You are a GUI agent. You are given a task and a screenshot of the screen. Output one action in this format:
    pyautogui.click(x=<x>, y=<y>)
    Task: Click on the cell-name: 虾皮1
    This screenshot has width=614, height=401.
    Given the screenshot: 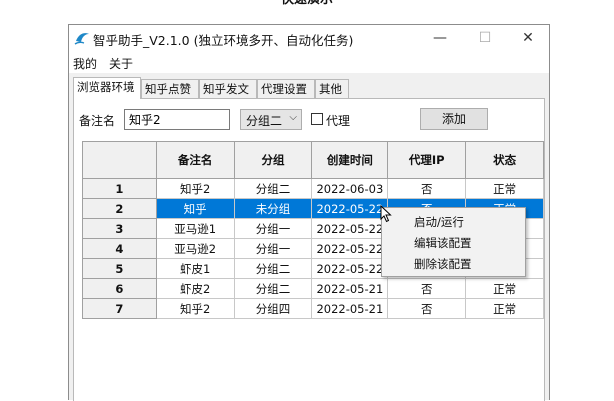 What is the action you would take?
    pyautogui.click(x=195, y=268)
    